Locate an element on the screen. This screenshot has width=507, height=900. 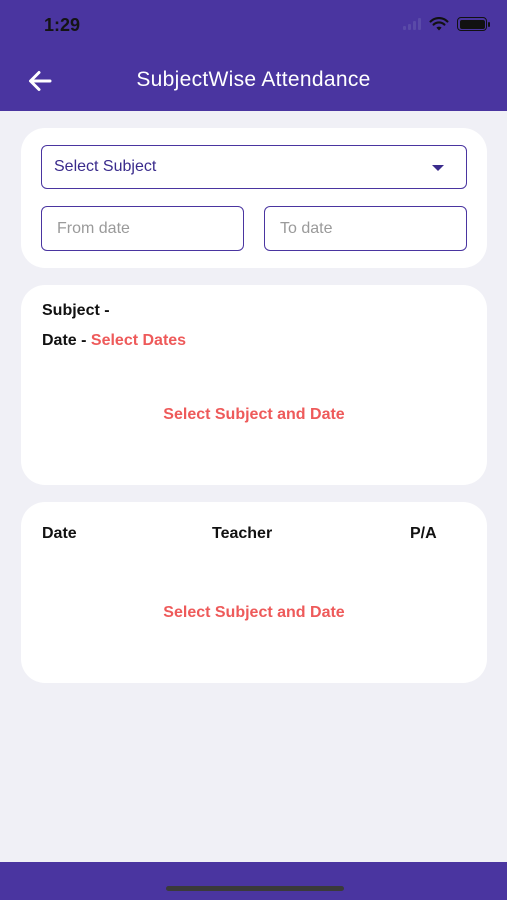
signal-icon is located at coordinates (412, 24).